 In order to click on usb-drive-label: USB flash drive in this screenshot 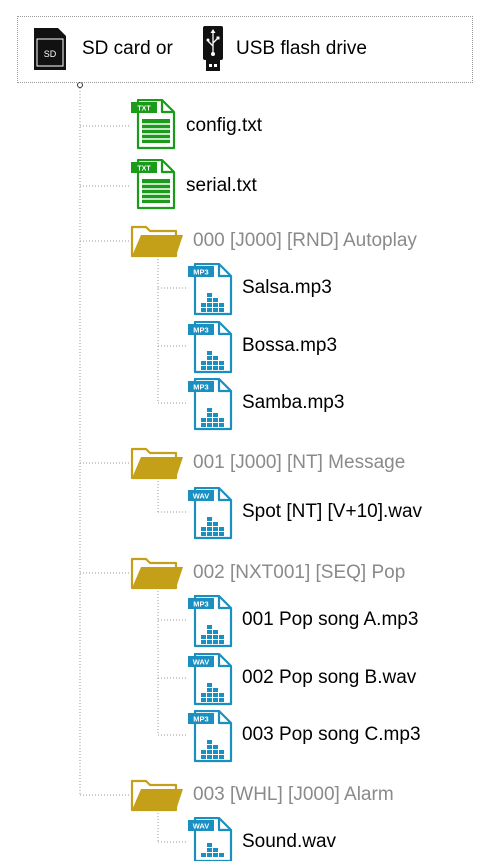, I will do `click(301, 48)`.